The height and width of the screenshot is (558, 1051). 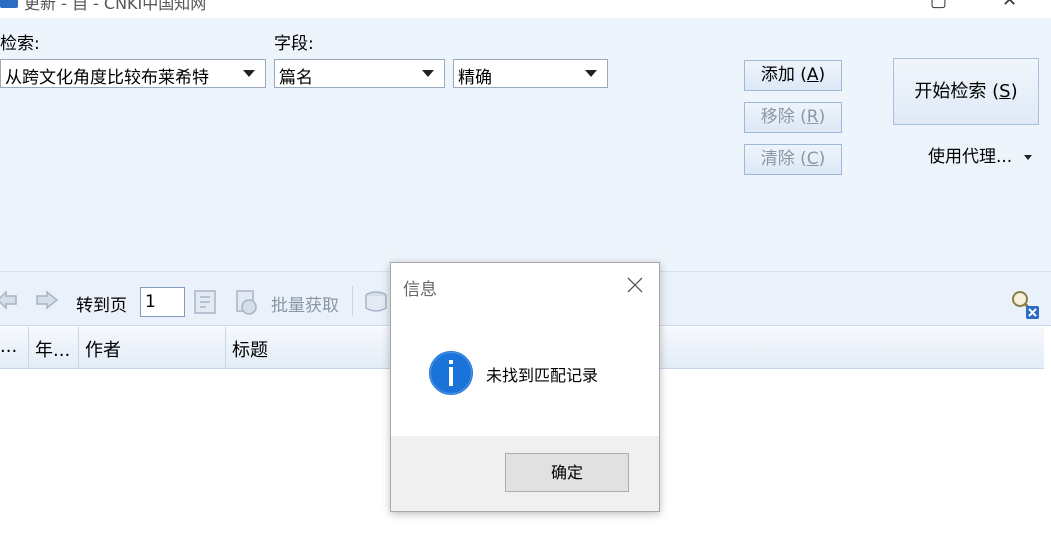 What do you see at coordinates (305, 303) in the screenshot?
I see `batch-download-label: 批量获取` at bounding box center [305, 303].